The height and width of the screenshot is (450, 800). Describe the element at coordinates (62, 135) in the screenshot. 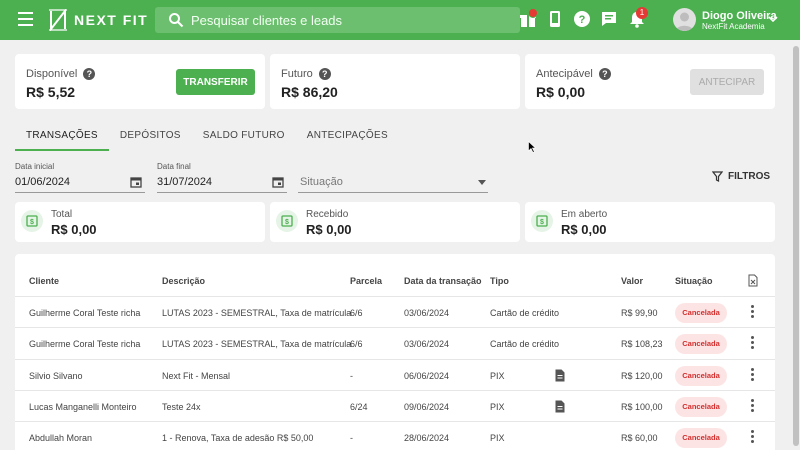

I see `tab-transactions: TRANSAÇÕES` at that location.